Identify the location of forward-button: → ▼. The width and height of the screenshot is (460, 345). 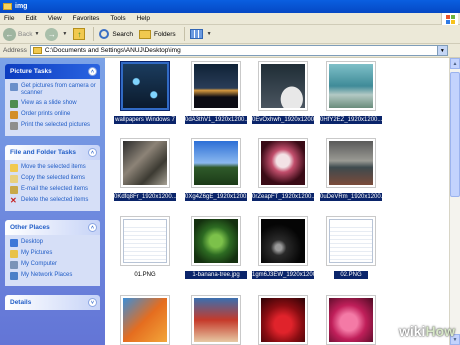
(56, 34).